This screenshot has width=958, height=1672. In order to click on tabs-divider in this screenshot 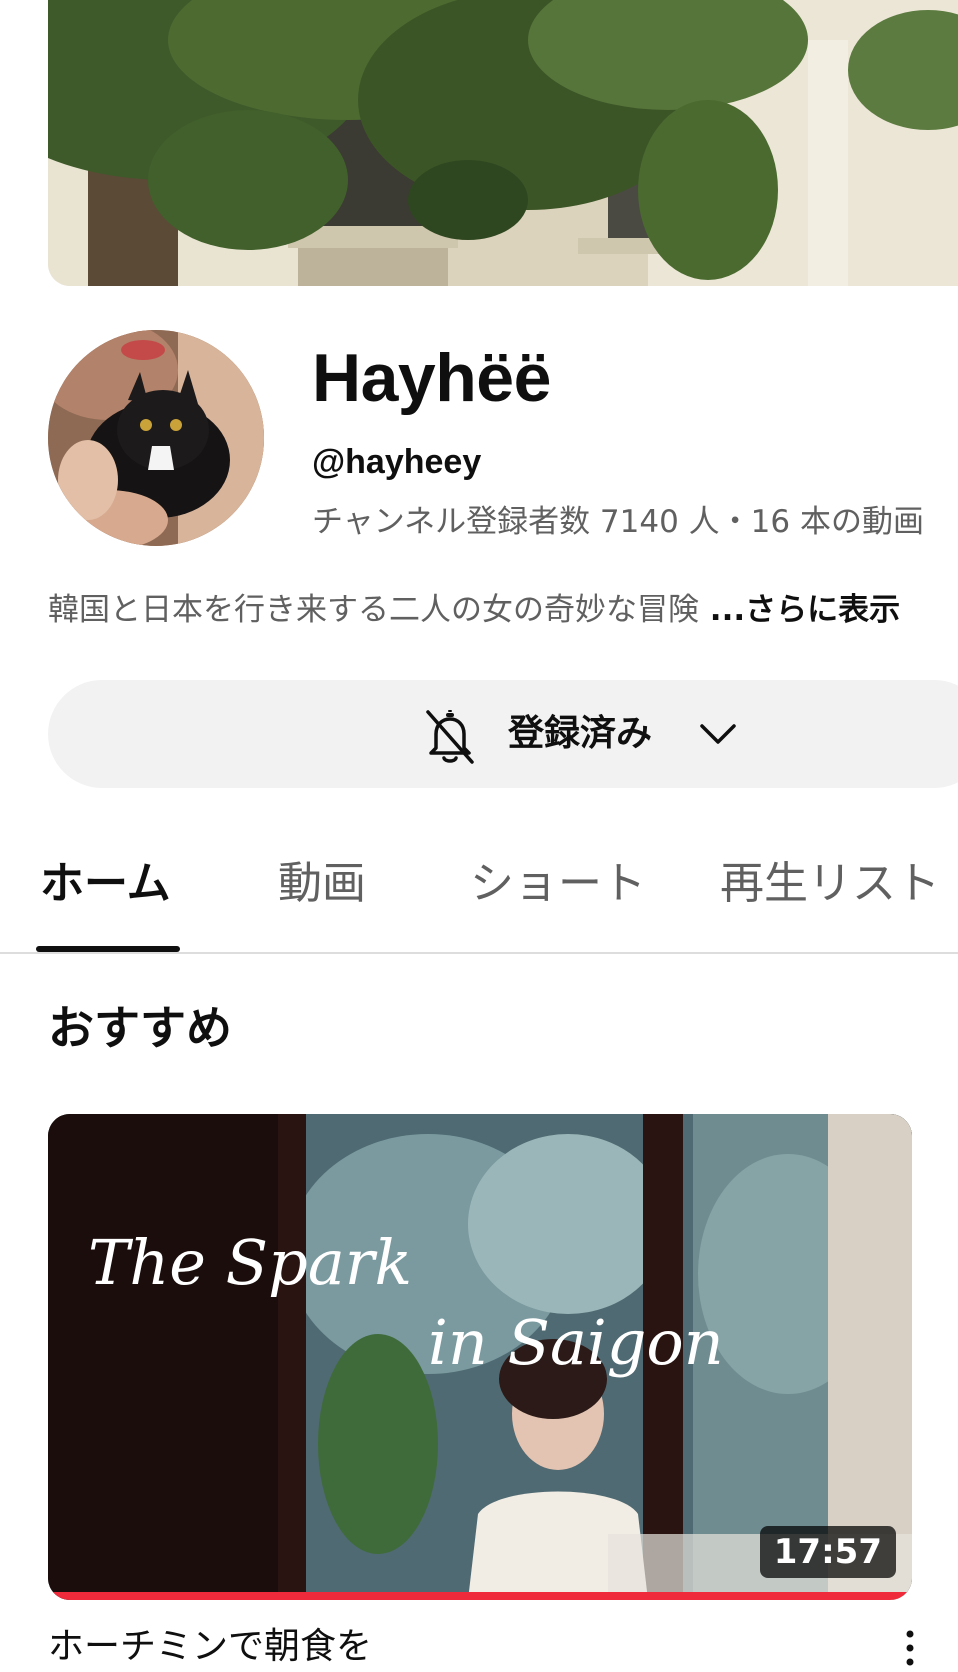, I will do `click(479, 953)`.